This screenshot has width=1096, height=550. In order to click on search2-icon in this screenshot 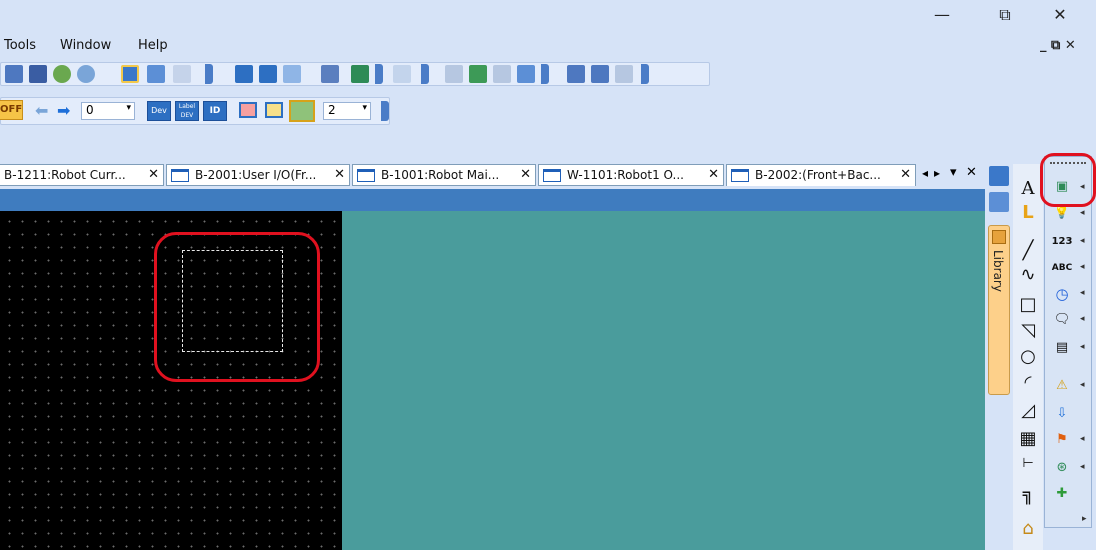, I will do `click(600, 74)`.